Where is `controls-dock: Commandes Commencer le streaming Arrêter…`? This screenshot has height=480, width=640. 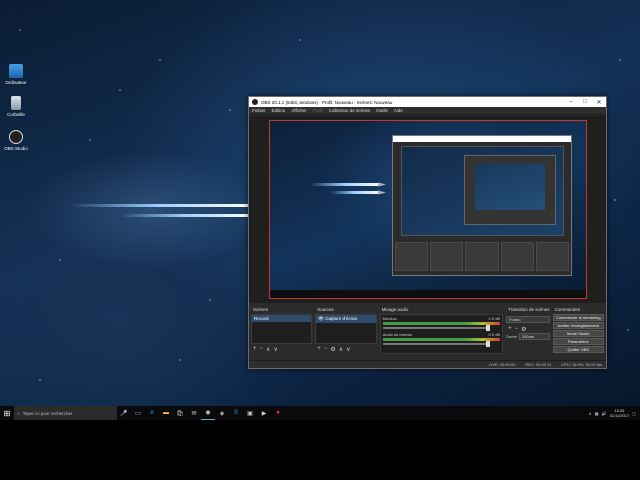 controls-dock: Commandes Commencer le streaming Arrêter… is located at coordinates (578, 331).